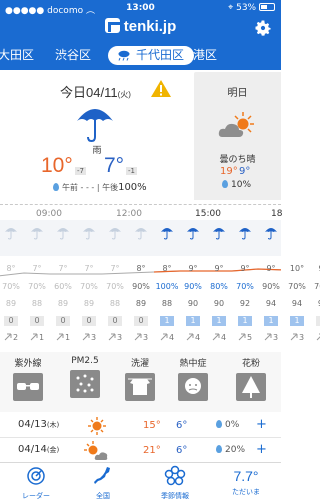 Image resolution: width=320 pixels, height=500 pixels. I want to click on hourly-temp: 7°, so click(115, 268).